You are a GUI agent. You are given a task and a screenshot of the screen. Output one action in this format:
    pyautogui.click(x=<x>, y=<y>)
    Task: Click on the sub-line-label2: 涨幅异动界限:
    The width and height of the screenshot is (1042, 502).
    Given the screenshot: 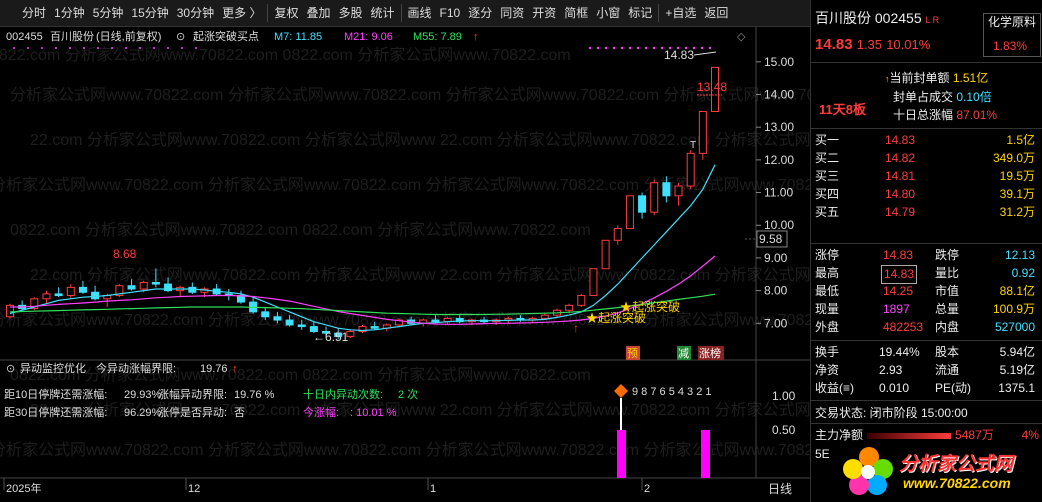 What is the action you would take?
    pyautogui.click(x=192, y=394)
    